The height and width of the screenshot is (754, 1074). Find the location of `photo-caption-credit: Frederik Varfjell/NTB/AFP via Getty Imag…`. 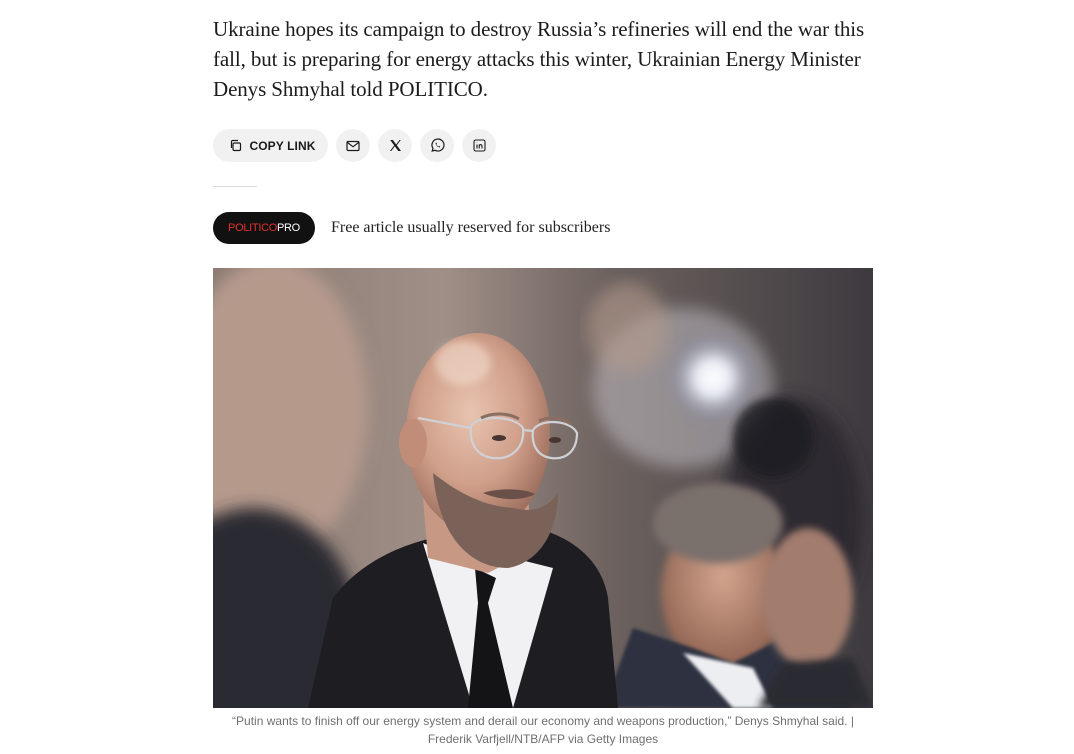

photo-caption-credit: Frederik Varfjell/NTB/AFP via Getty Imag… is located at coordinates (543, 739).